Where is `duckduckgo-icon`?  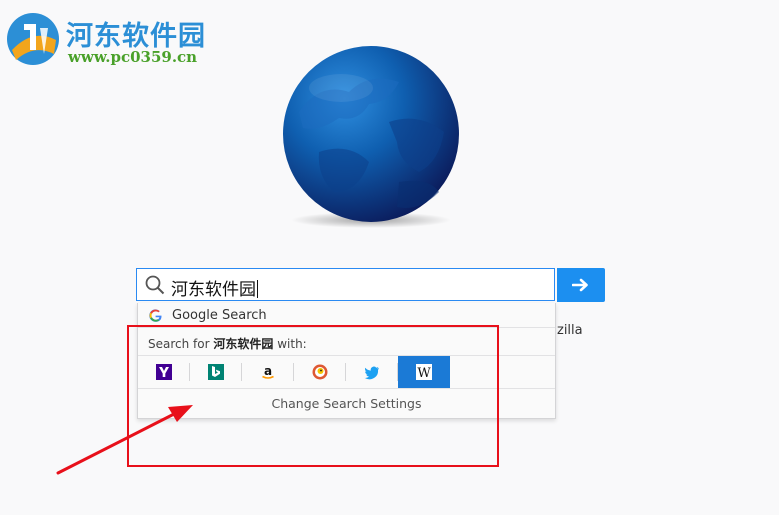 duckduckgo-icon is located at coordinates (320, 372).